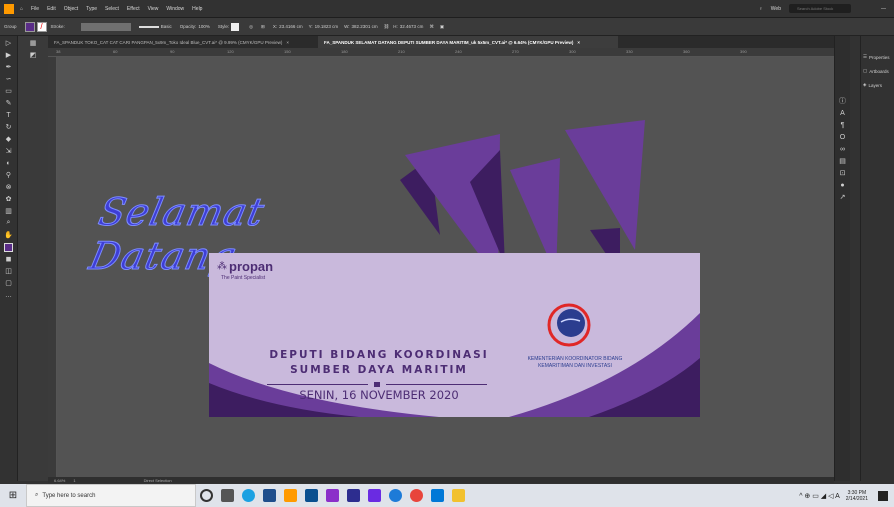 This screenshot has width=894, height=507. Describe the element at coordinates (458, 495) in the screenshot. I see `file-explorer-icon` at that location.